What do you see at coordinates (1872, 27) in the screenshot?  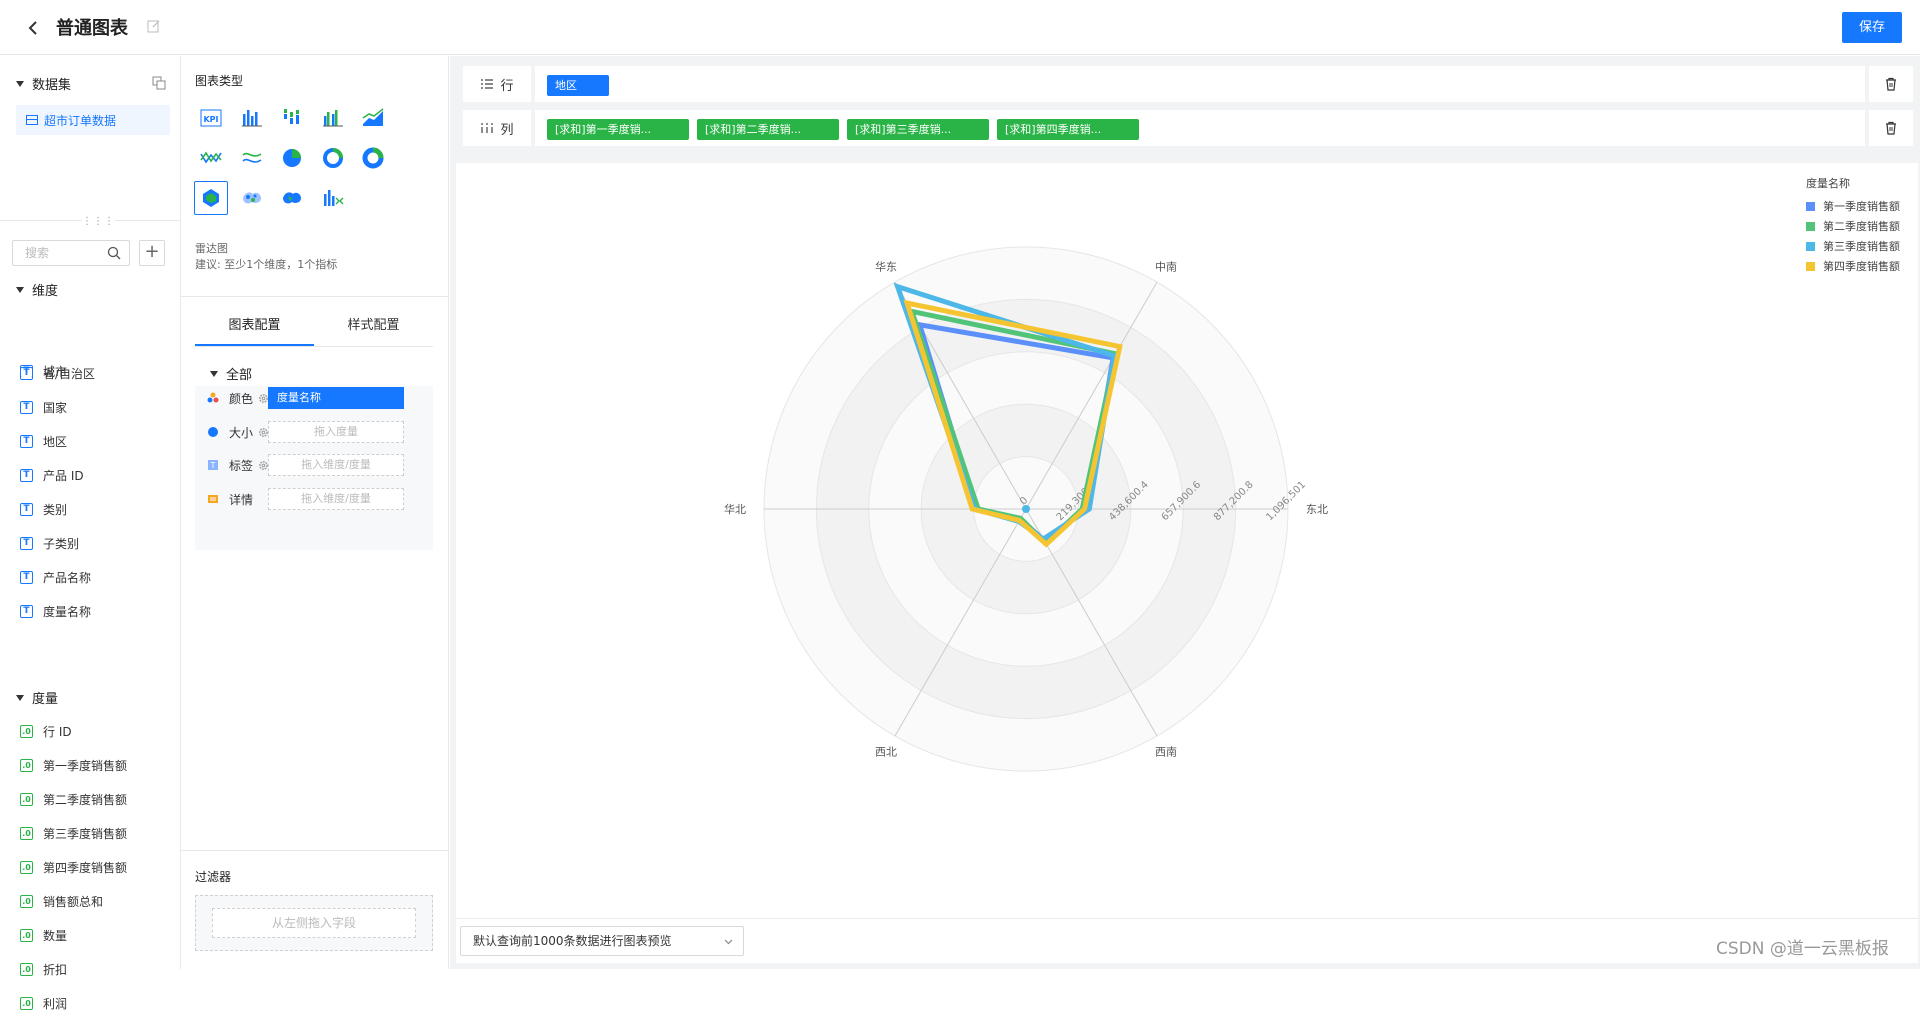 I see `save-button: 保存` at bounding box center [1872, 27].